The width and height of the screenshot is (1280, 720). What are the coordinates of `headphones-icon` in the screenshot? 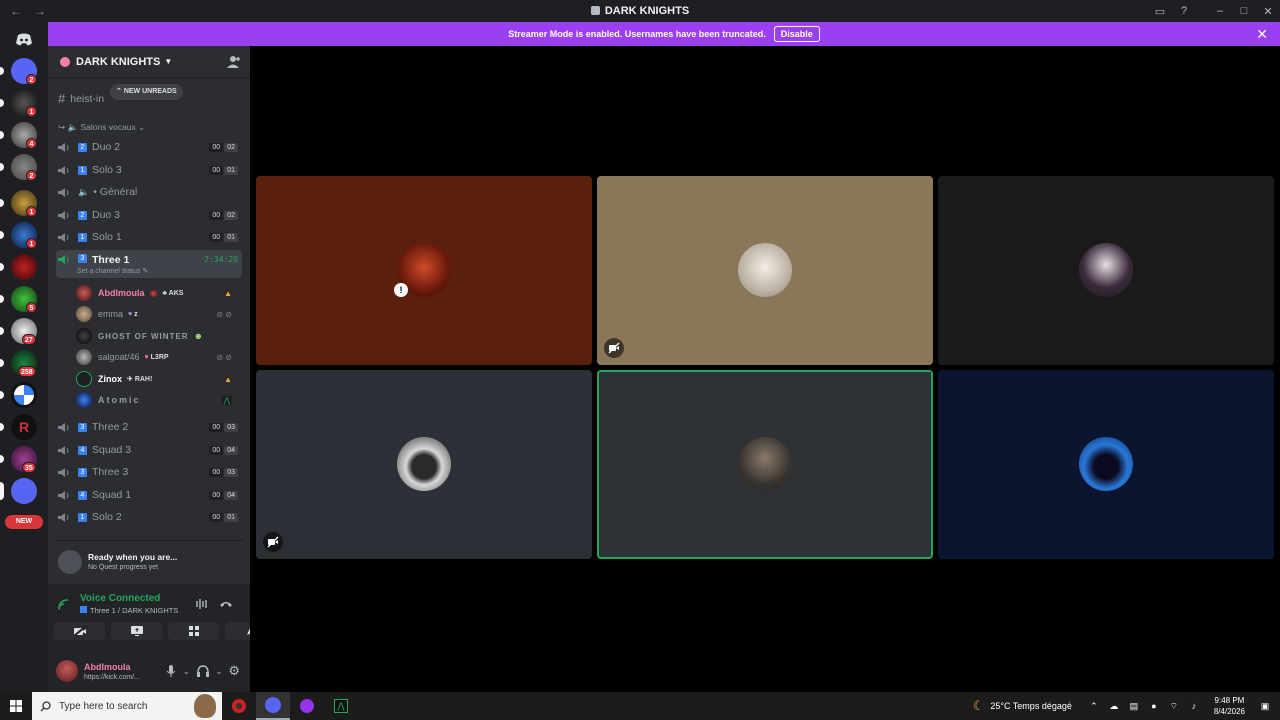 It's located at (203, 671).